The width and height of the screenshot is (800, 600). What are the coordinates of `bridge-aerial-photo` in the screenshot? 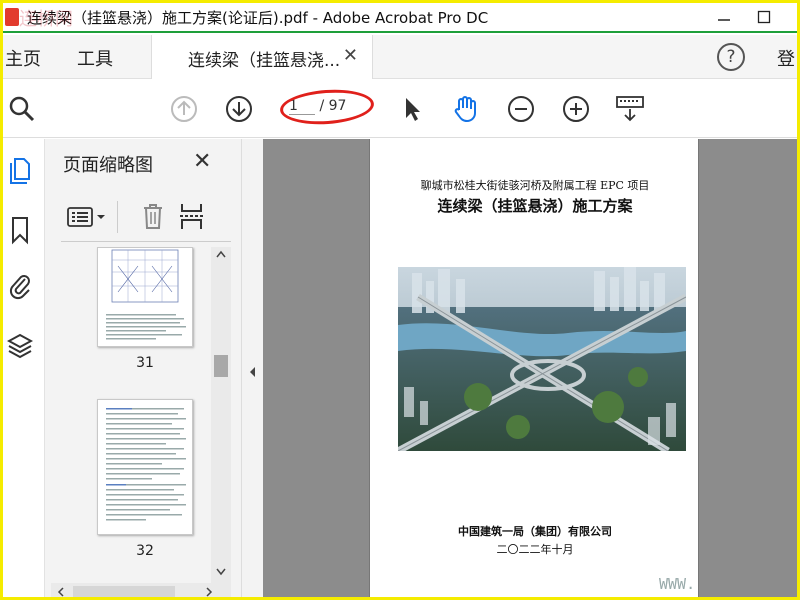 It's located at (542, 359).